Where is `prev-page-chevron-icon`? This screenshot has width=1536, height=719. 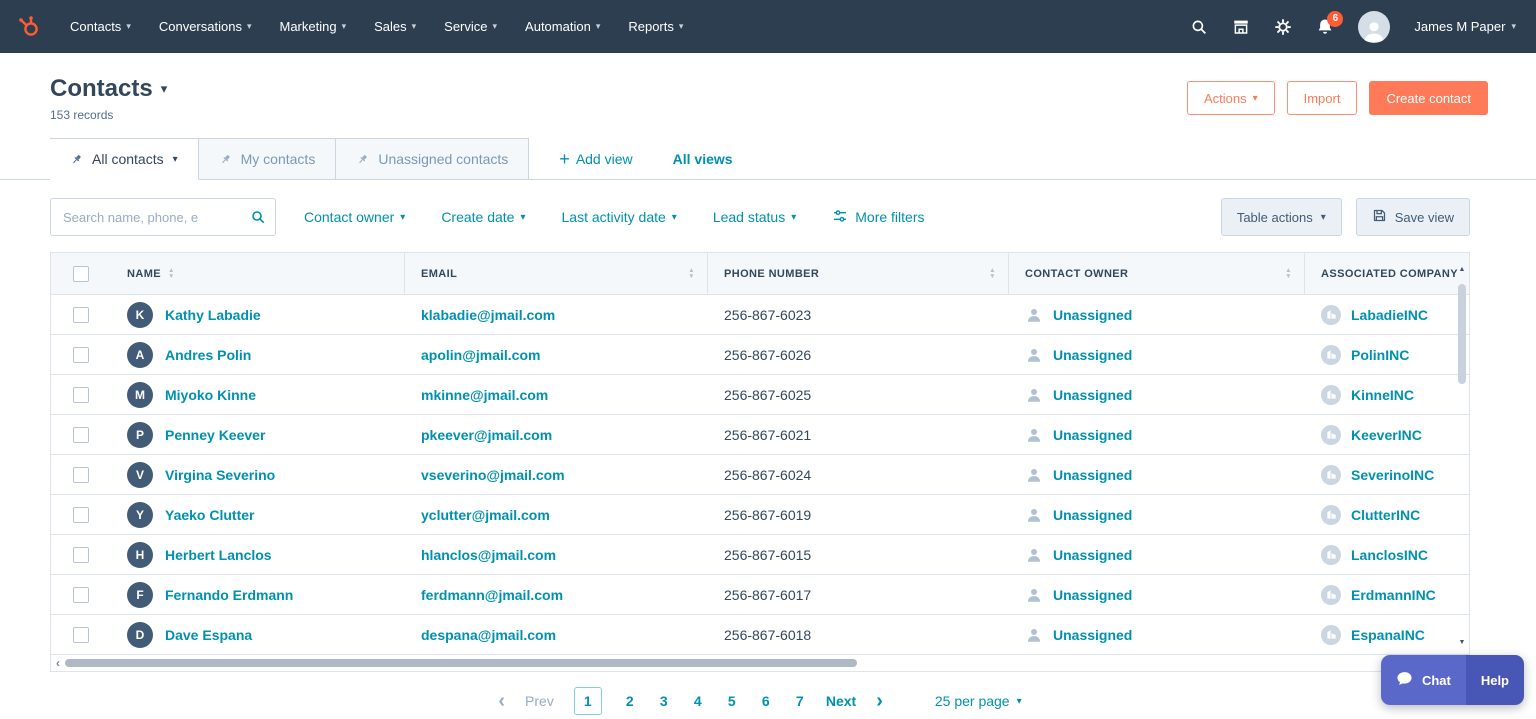 prev-page-chevron-icon is located at coordinates (501, 701).